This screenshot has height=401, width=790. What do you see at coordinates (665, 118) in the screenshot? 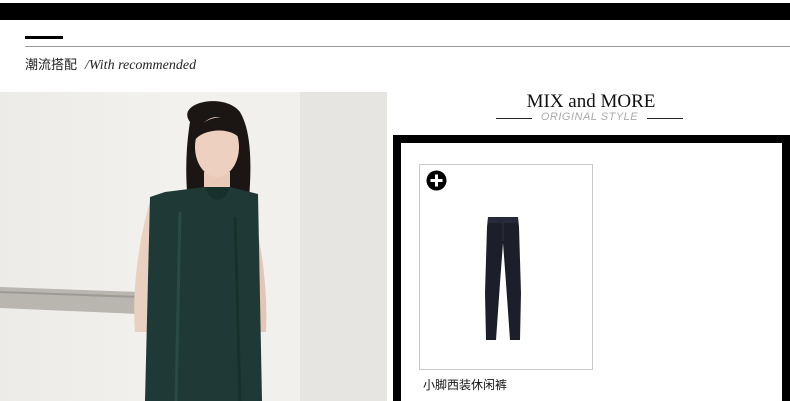
I see `subtitle-rule-right` at bounding box center [665, 118].